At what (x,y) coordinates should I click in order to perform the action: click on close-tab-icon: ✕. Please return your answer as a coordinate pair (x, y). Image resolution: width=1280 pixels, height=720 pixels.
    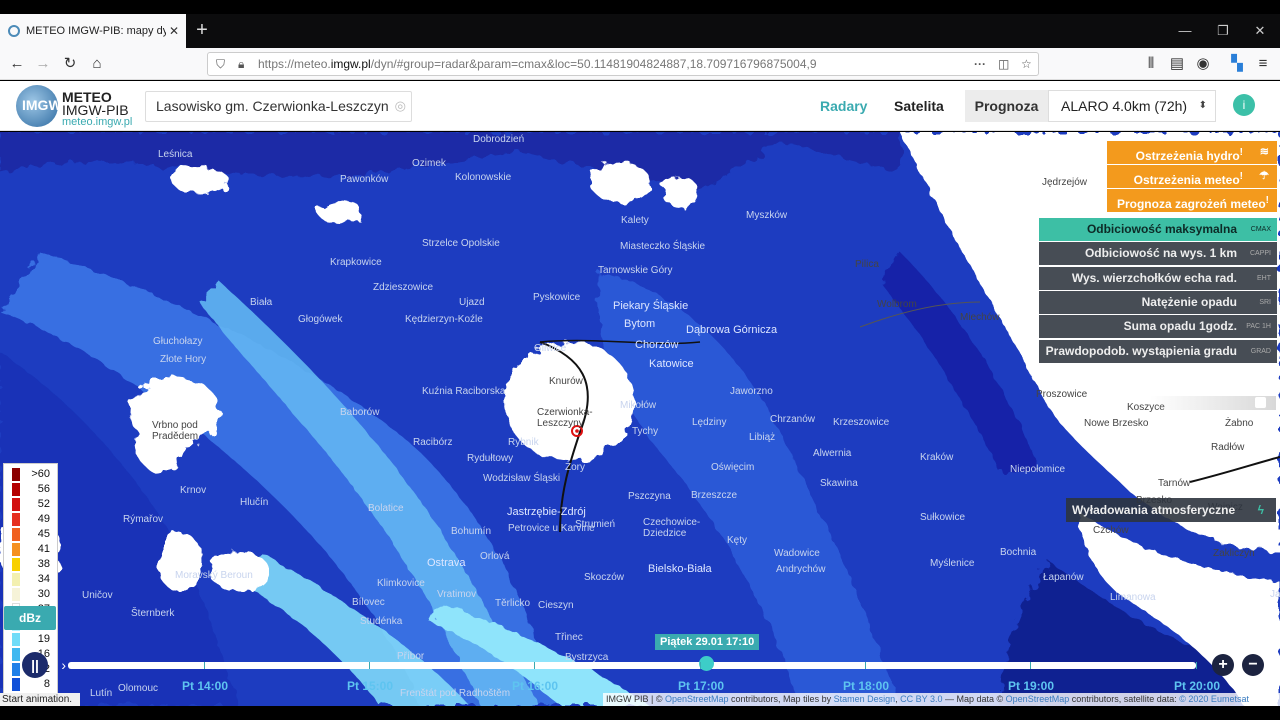
    Looking at the image, I should click on (174, 31).